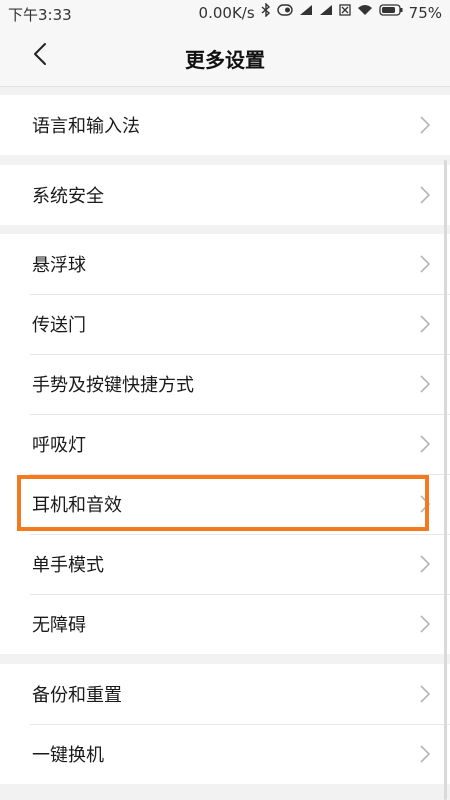 The height and width of the screenshot is (800, 450). What do you see at coordinates (59, 625) in the screenshot?
I see `setting-item-label: 无障碍` at bounding box center [59, 625].